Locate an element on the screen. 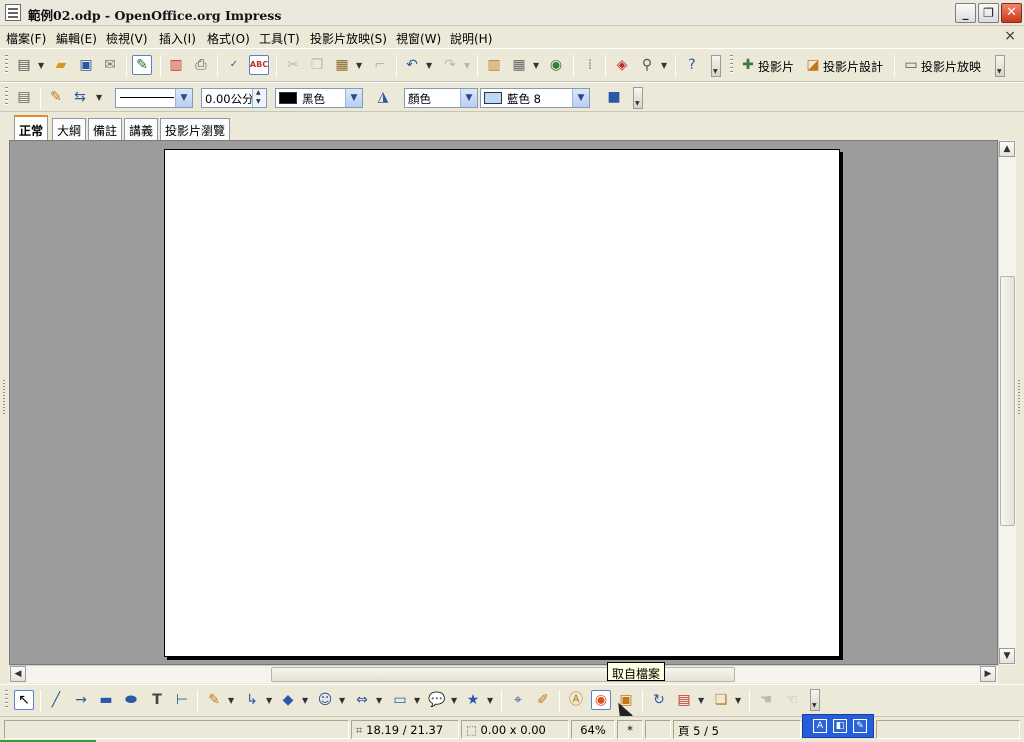 This screenshot has height=742, width=1024. slide-design-icon: ◪ is located at coordinates (813, 65).